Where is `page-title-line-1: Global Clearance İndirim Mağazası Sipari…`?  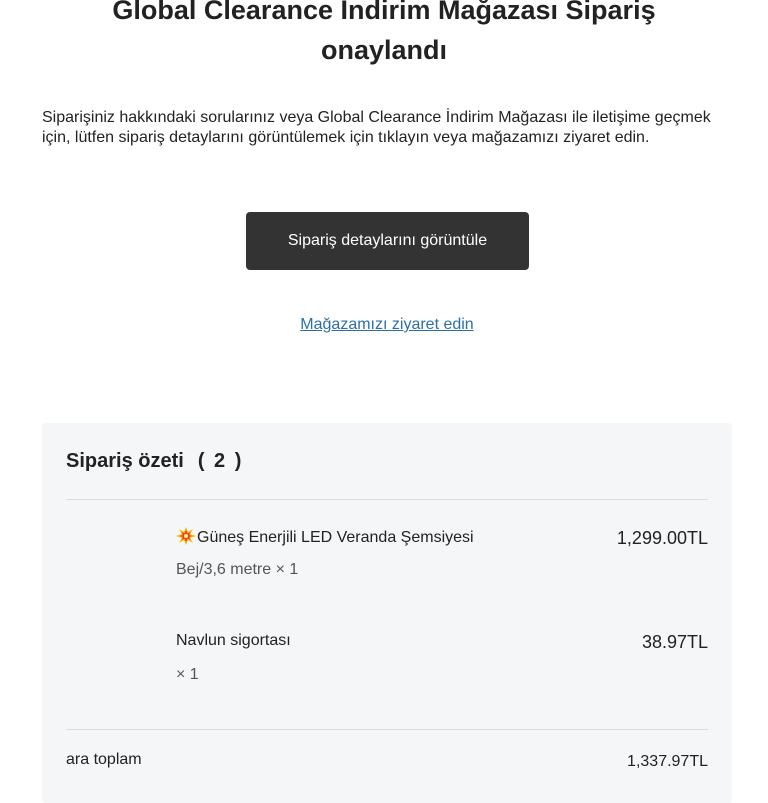
page-title-line-1: Global Clearance İndirim Mağazası Sipari… is located at coordinates (384, 12).